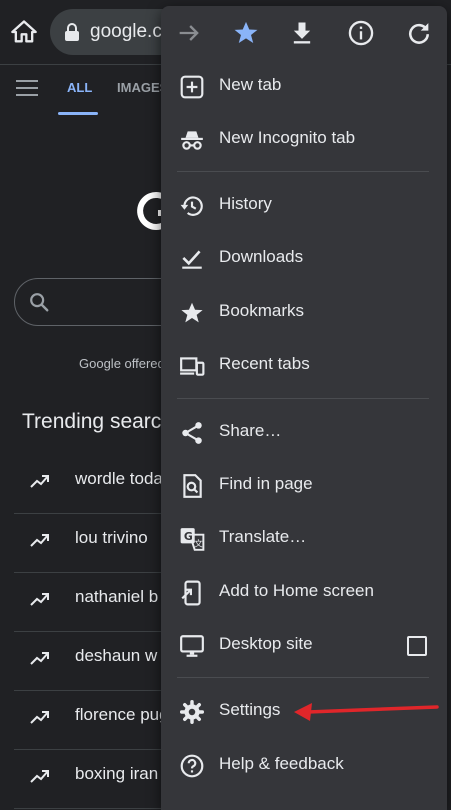 This screenshot has width=451, height=810. Describe the element at coordinates (117, 773) in the screenshot. I see `trending-text: boxing iran` at that location.